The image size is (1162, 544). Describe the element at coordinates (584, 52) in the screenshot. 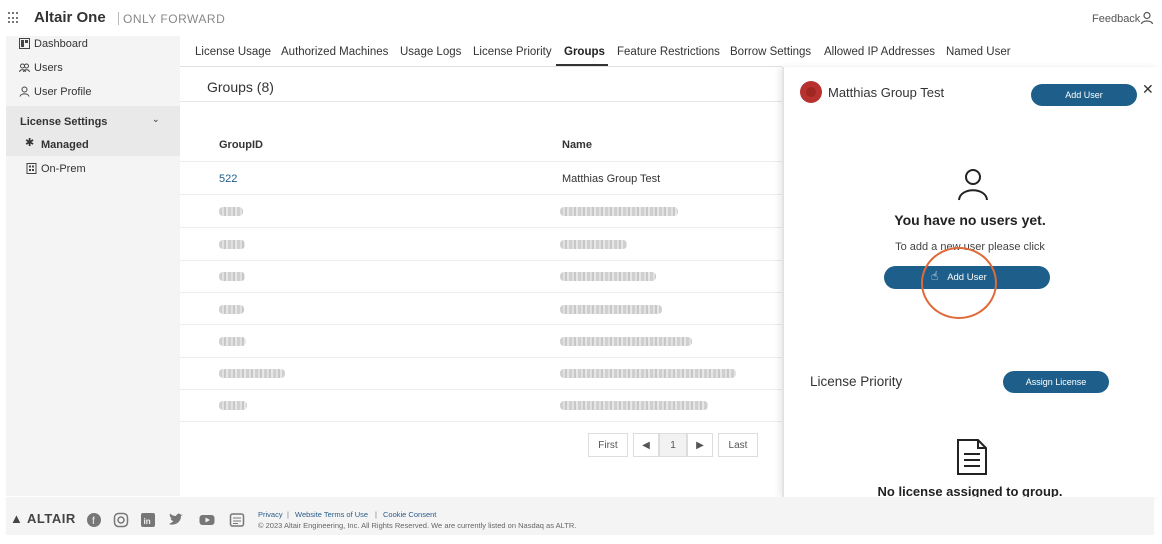

I see `tab-groups: Groups` at that location.